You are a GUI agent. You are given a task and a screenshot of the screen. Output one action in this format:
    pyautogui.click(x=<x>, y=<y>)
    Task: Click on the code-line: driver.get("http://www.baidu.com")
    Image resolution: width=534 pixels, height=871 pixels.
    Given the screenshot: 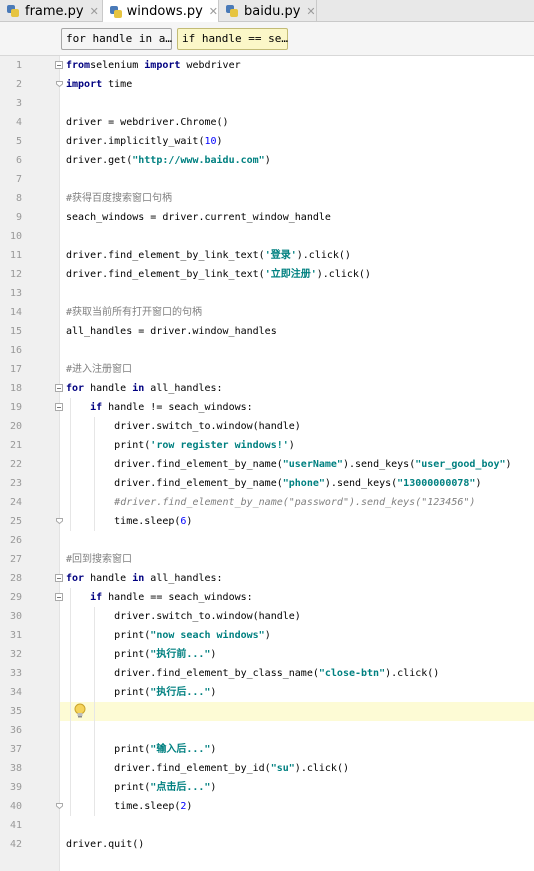 What is the action you would take?
    pyautogui.click(x=168, y=160)
    